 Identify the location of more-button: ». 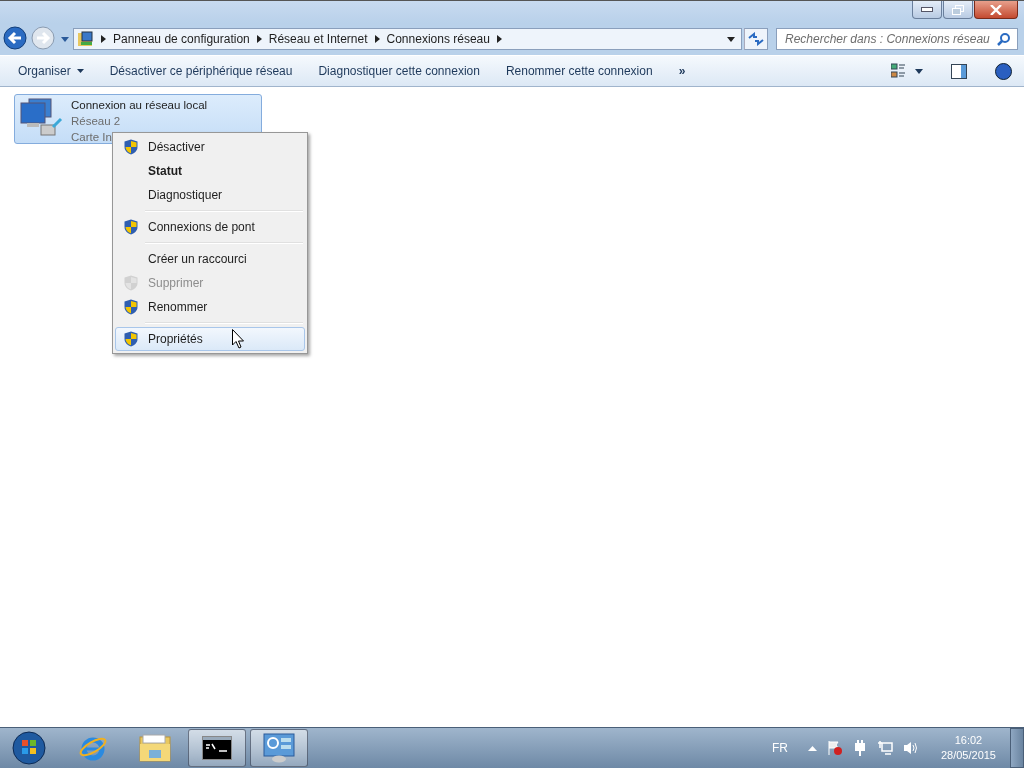
(682, 71).